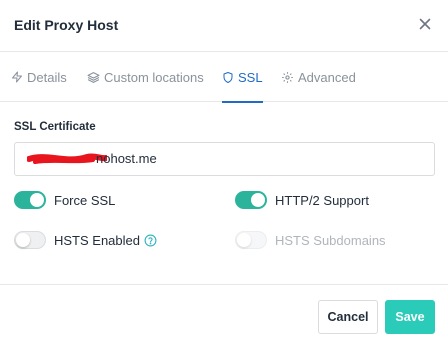 This screenshot has width=448, height=348. What do you see at coordinates (410, 317) in the screenshot?
I see `save-button: Save` at bounding box center [410, 317].